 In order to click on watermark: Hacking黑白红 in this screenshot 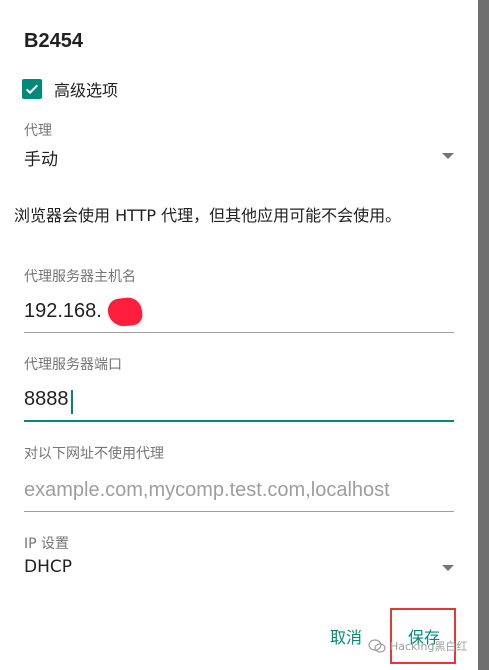, I will do `click(417, 646)`.